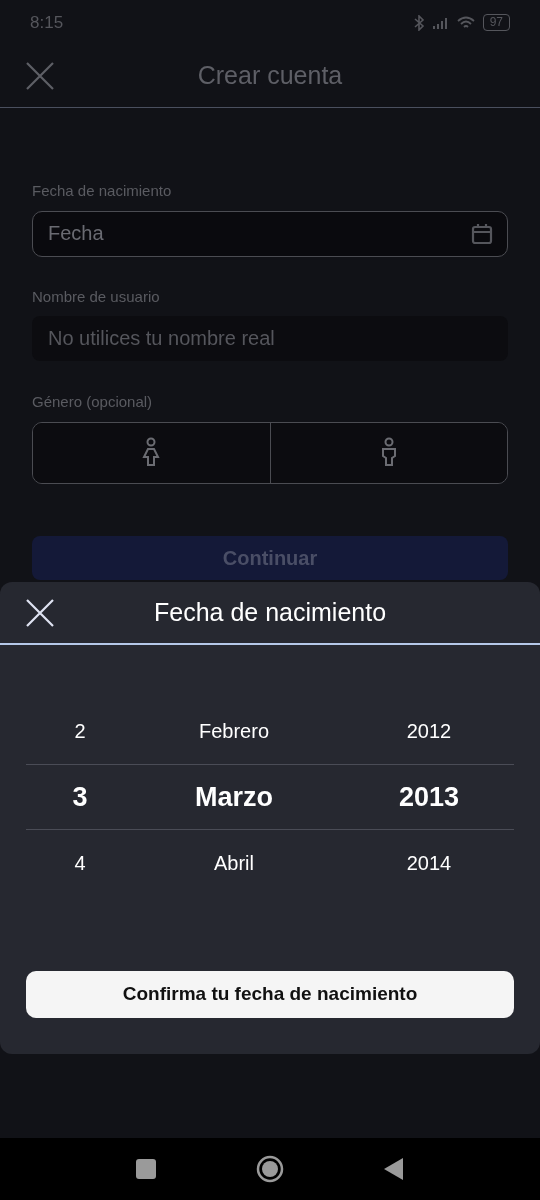  I want to click on picker-row: 3 Marzo 2013, so click(270, 797).